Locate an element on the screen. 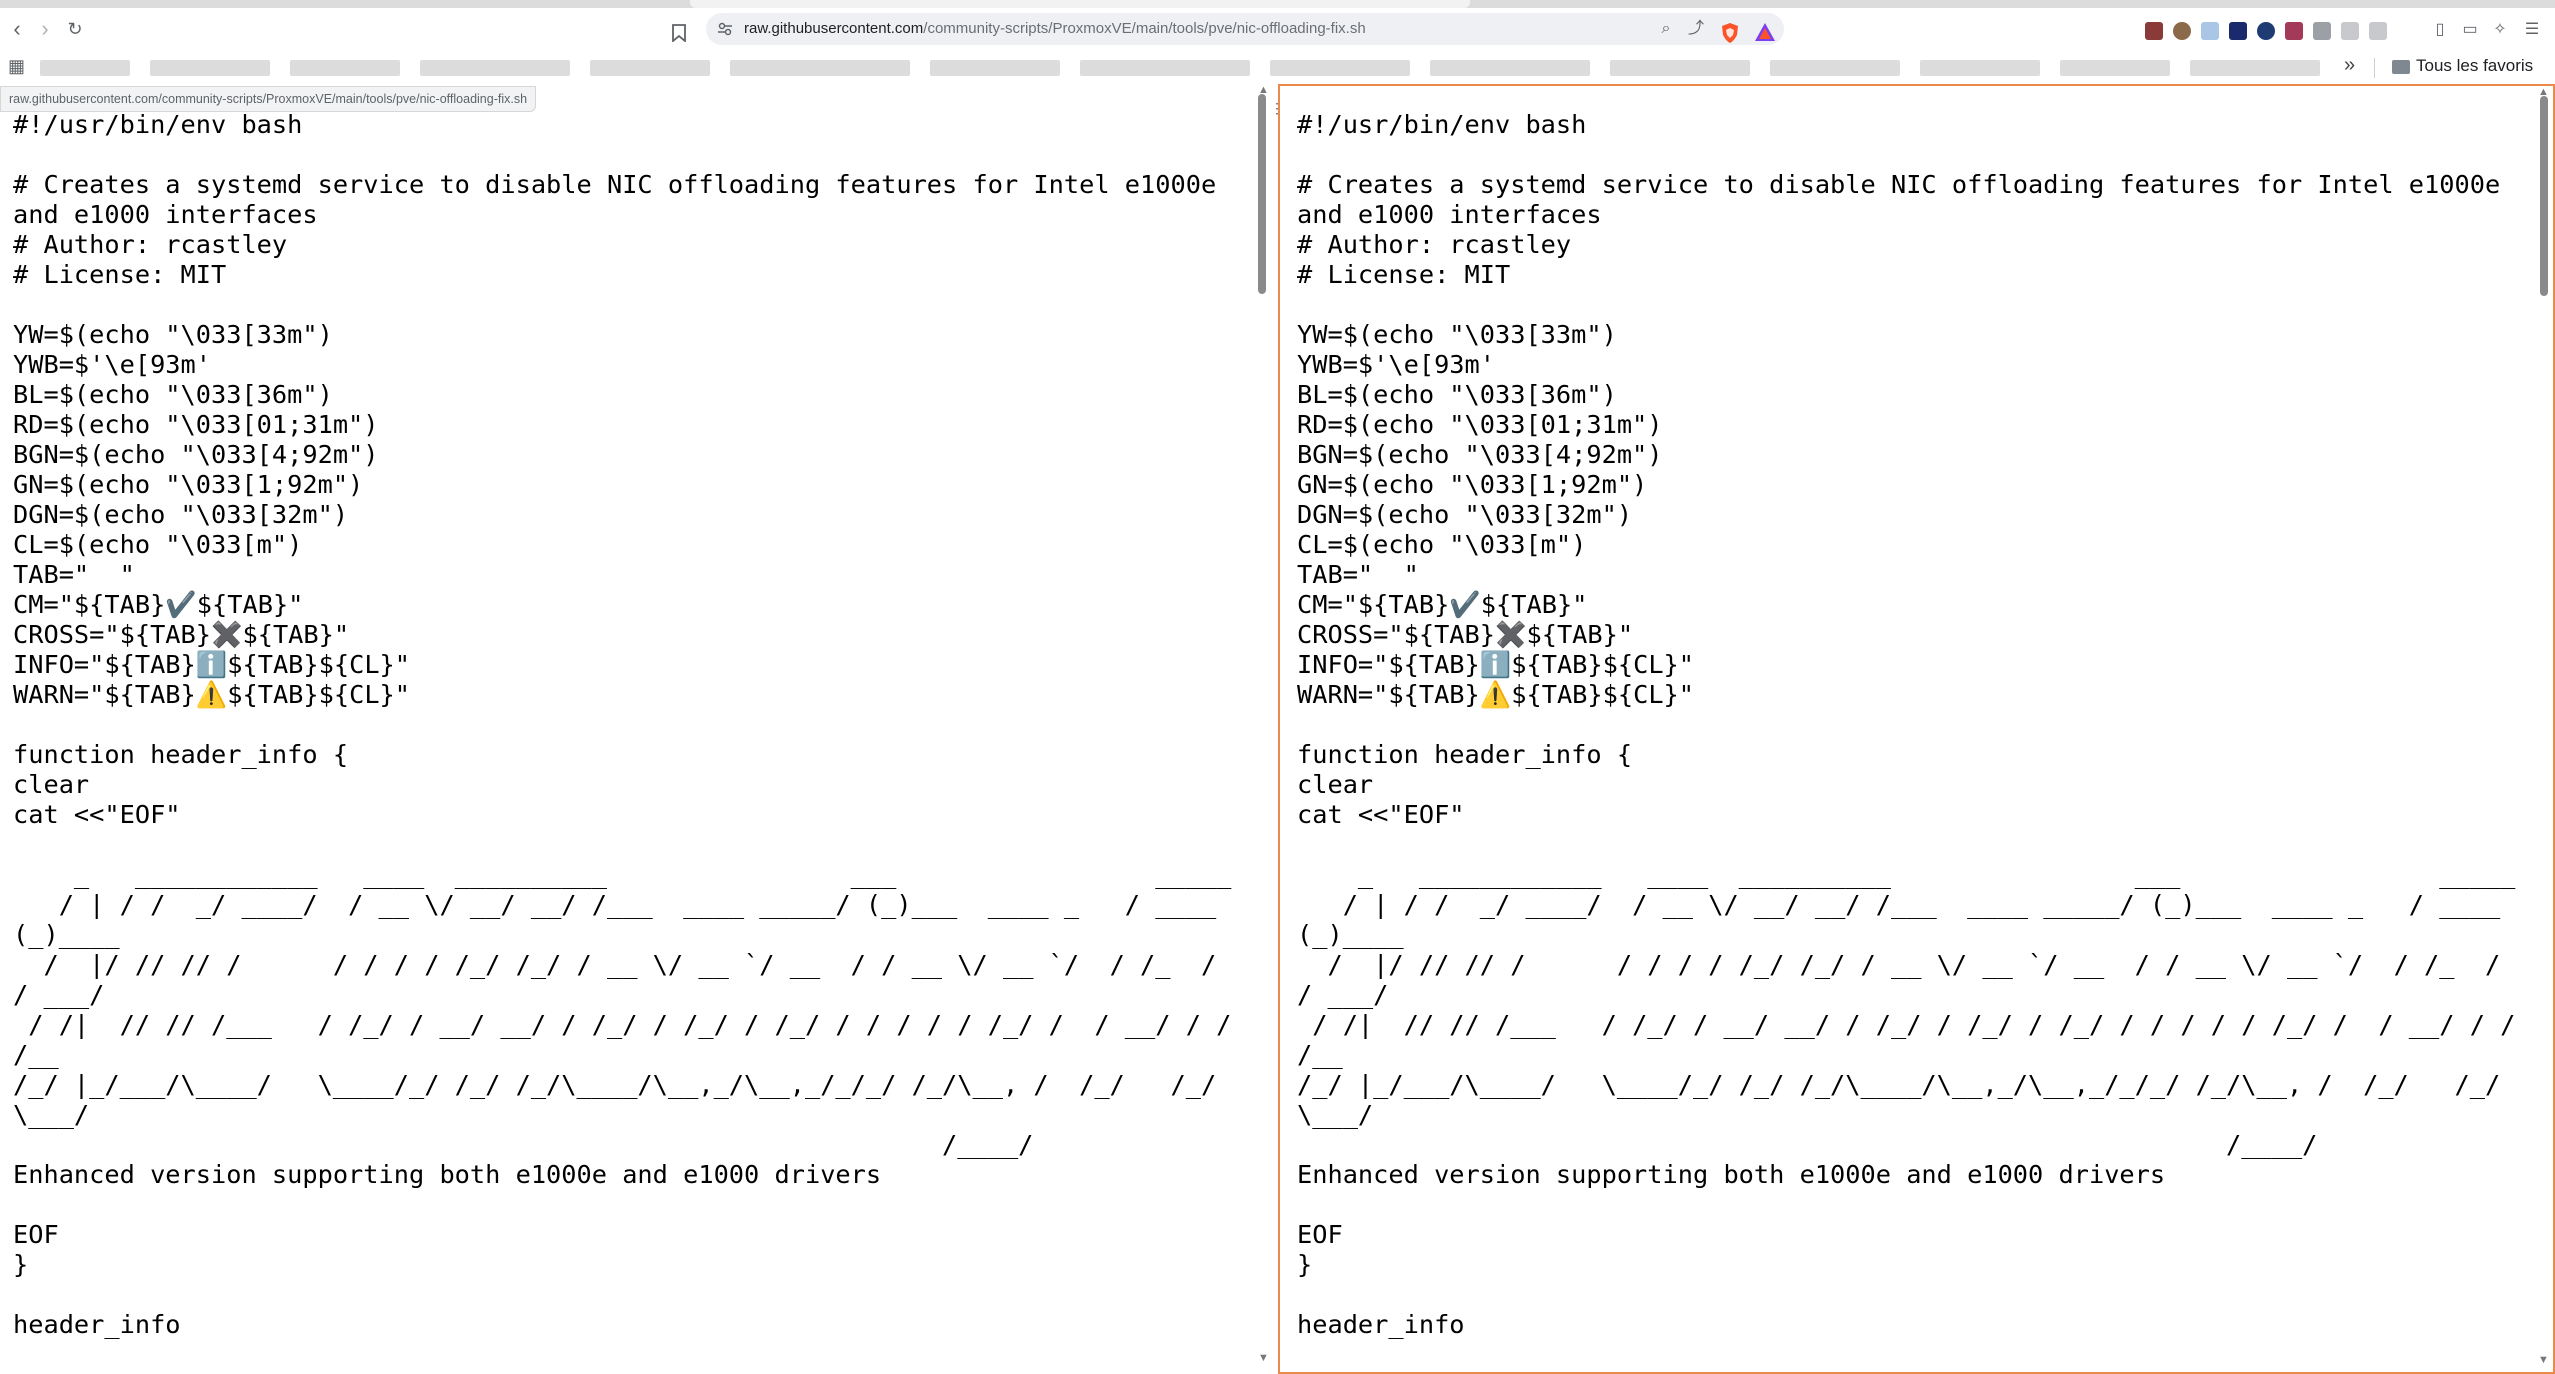  all-bookmarks-folder: Tous les favoris is located at coordinates (2474, 66).